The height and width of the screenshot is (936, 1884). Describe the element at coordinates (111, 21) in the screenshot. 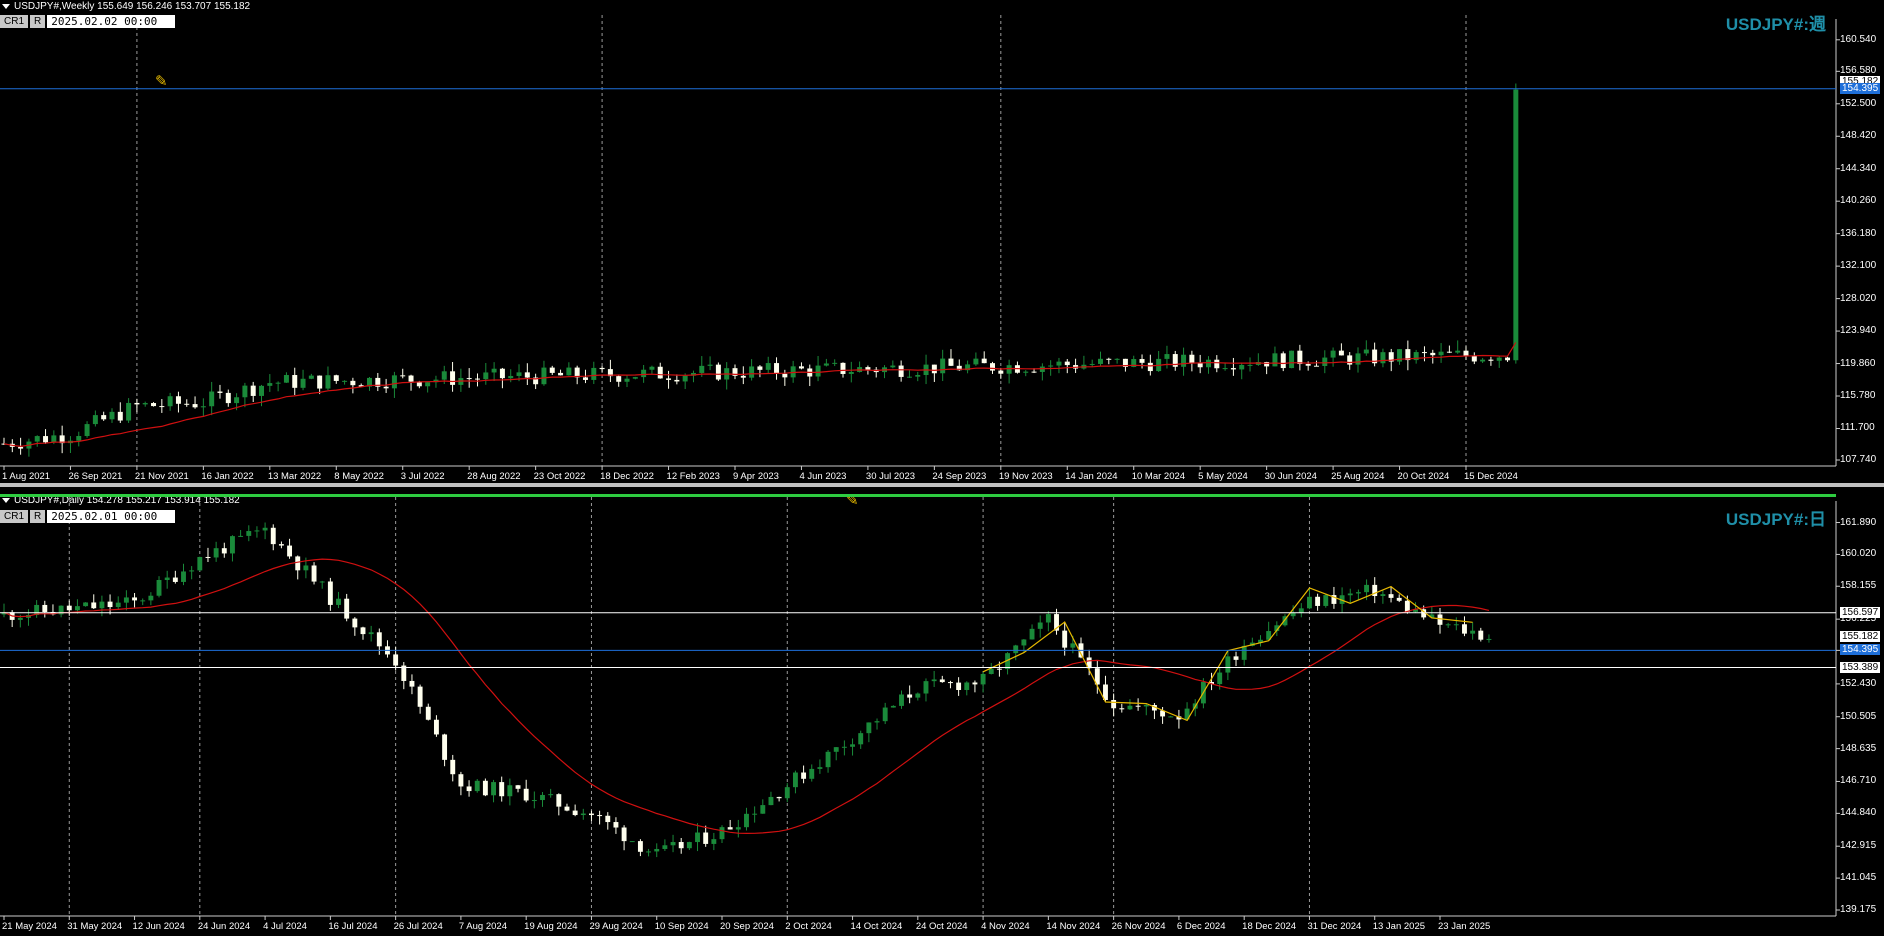

I see `date-input: 2025.02.02 00:00` at that location.